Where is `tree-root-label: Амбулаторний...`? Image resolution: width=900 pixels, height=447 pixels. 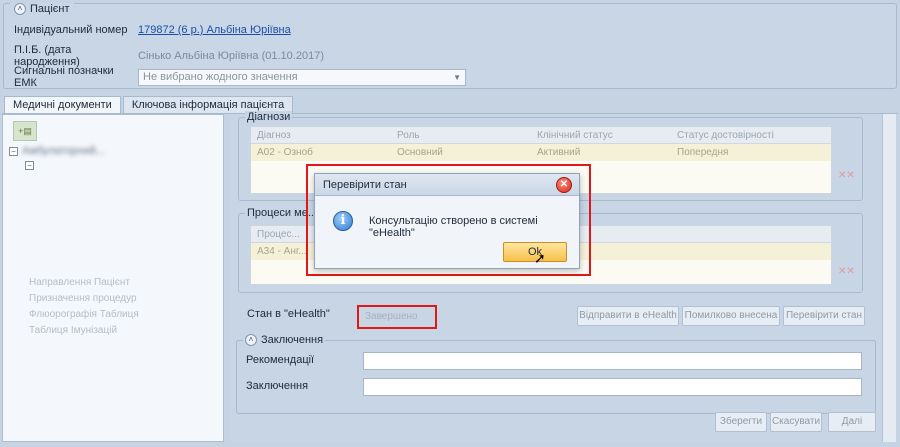
tree-root-label: Амбулаторний... is located at coordinates (64, 151).